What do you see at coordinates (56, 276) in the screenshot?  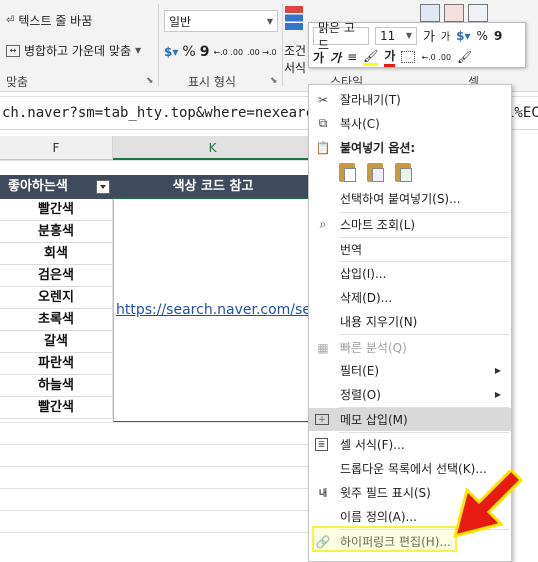 I see `table-cell: 검은색` at bounding box center [56, 276].